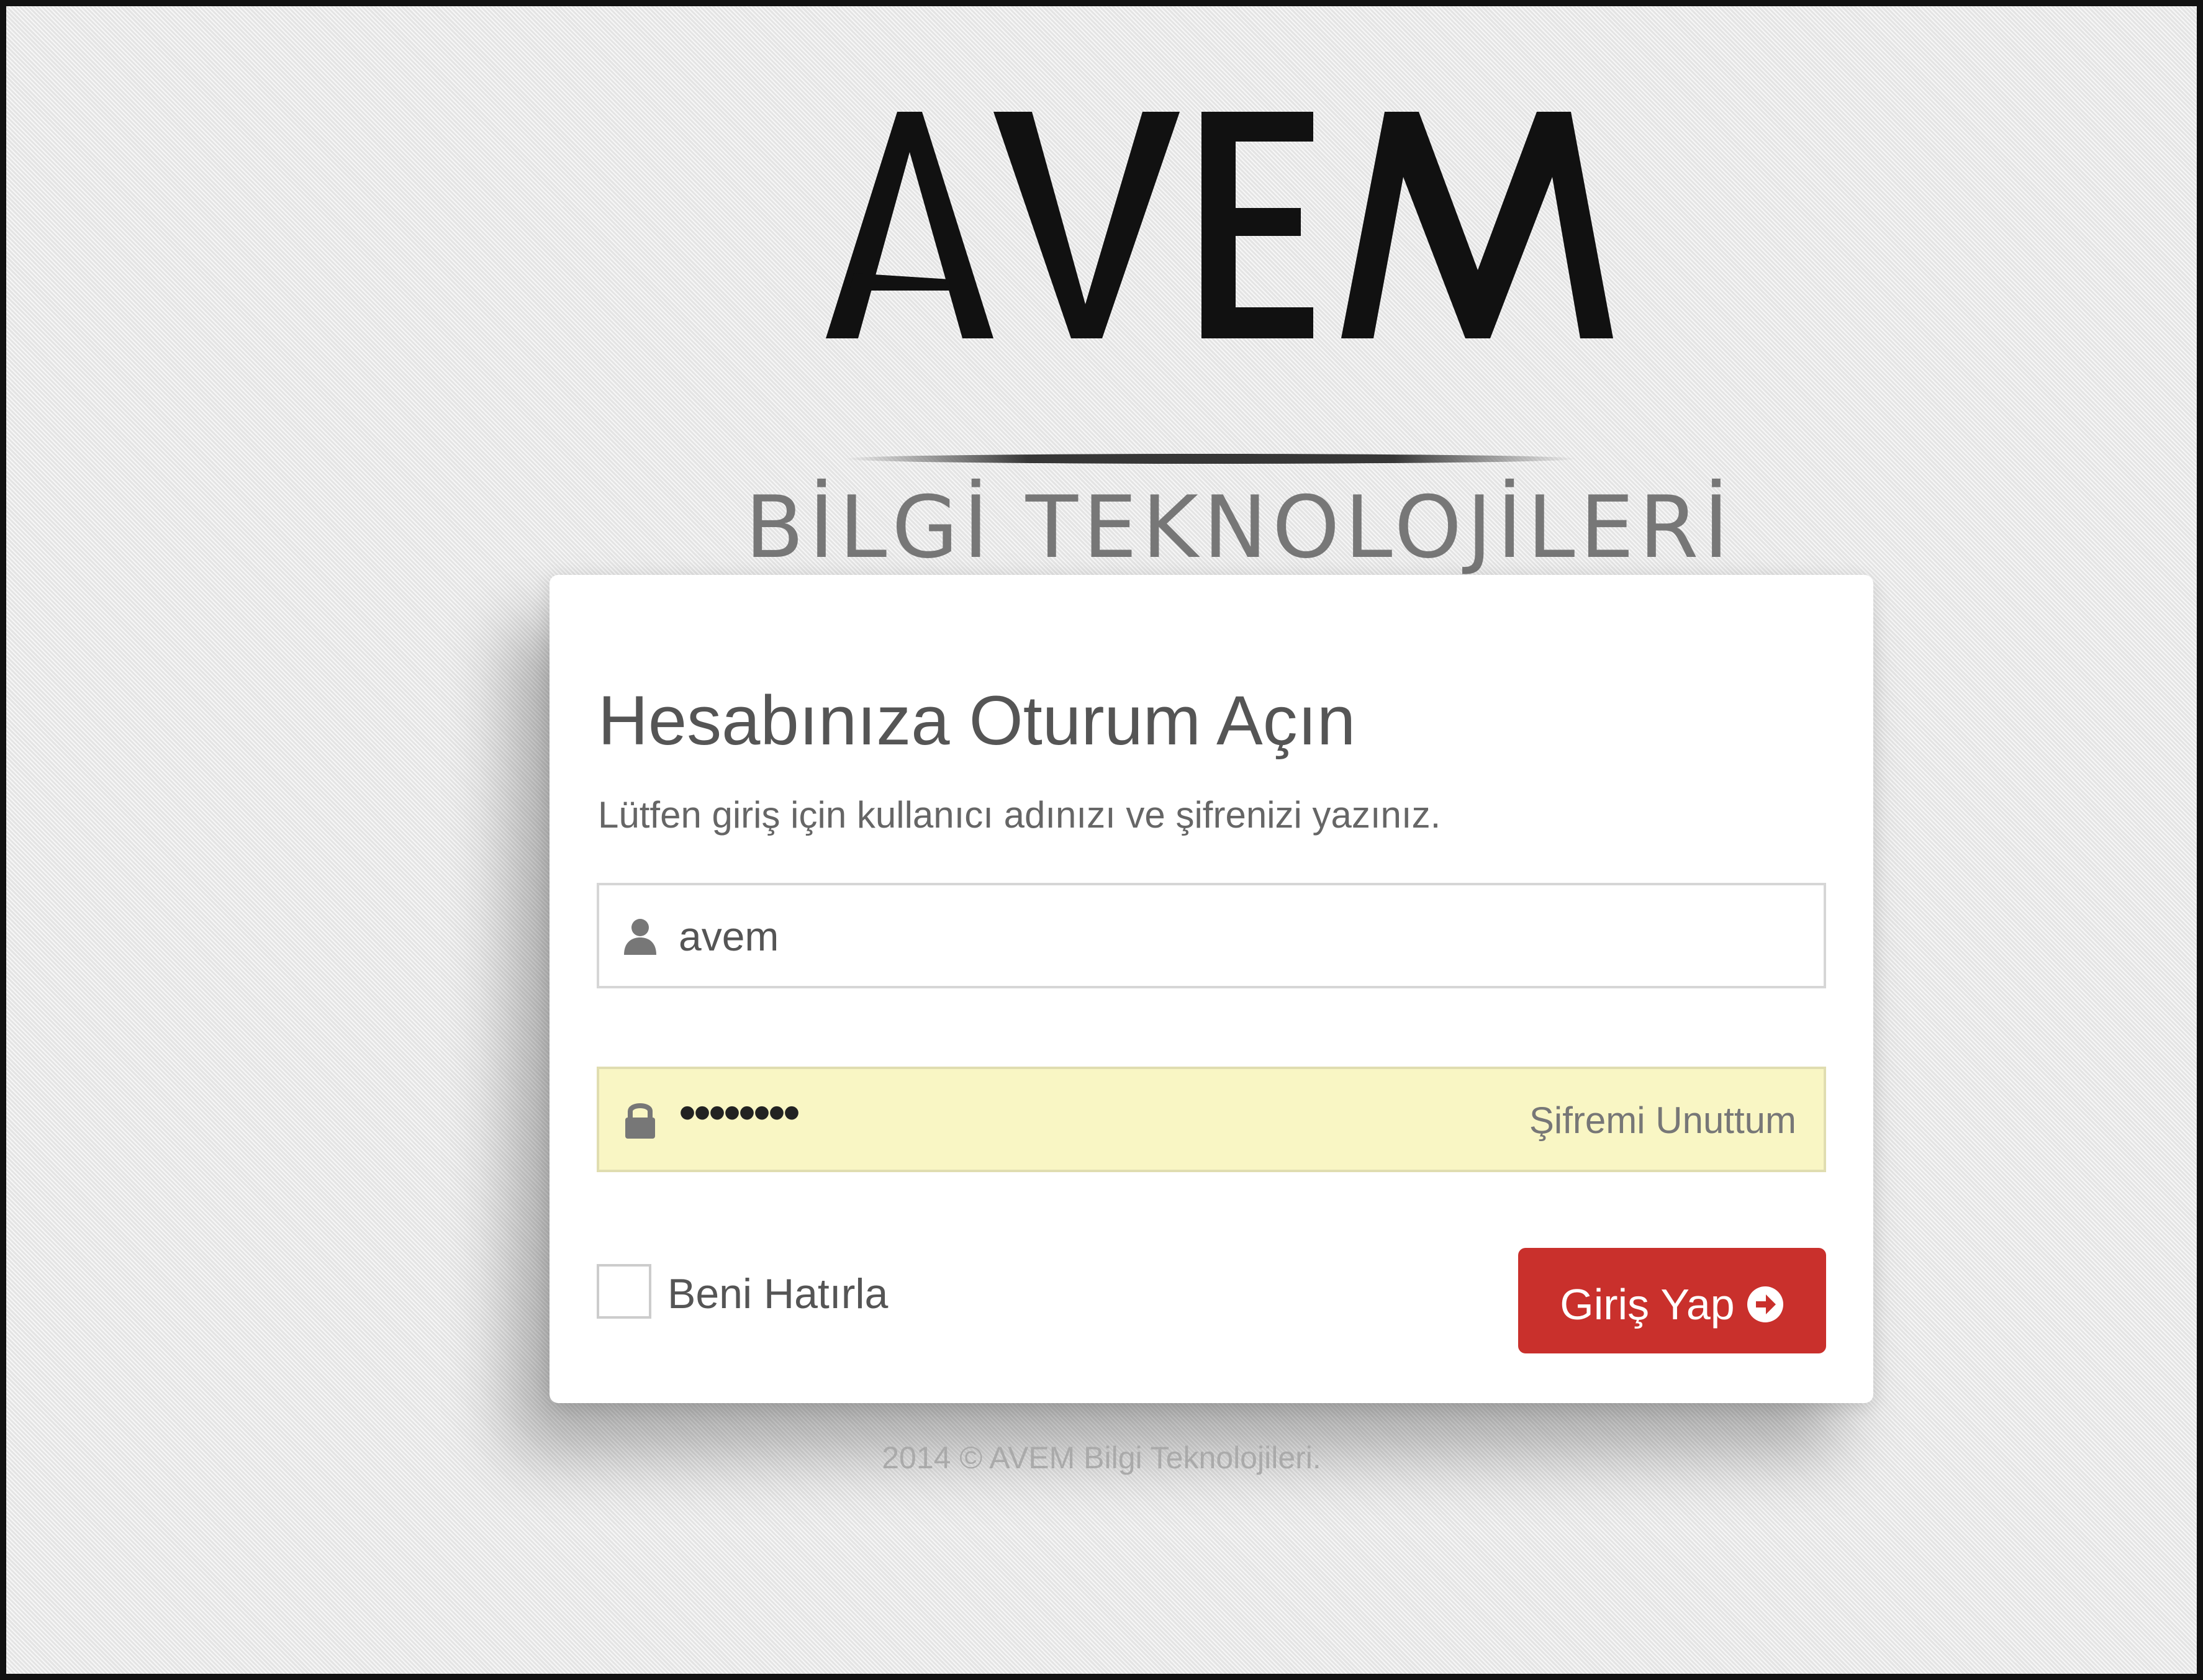  I want to click on login-button-label: Giriş Yap, so click(1647, 1304).